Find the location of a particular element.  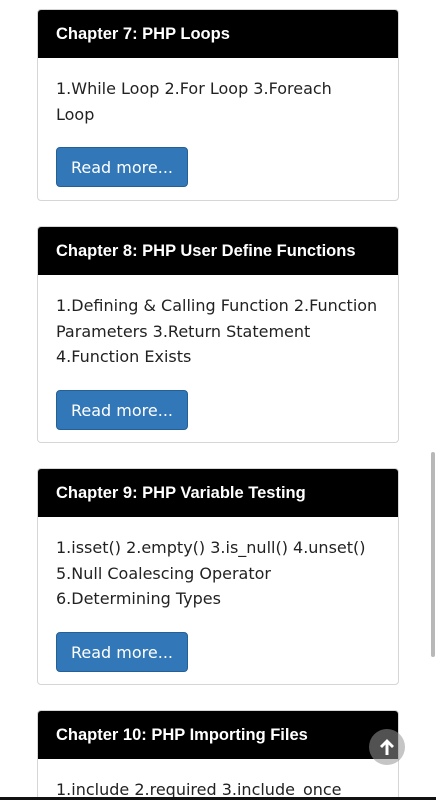

chapter-title: Chapter 7: PHP Loops is located at coordinates (218, 34).